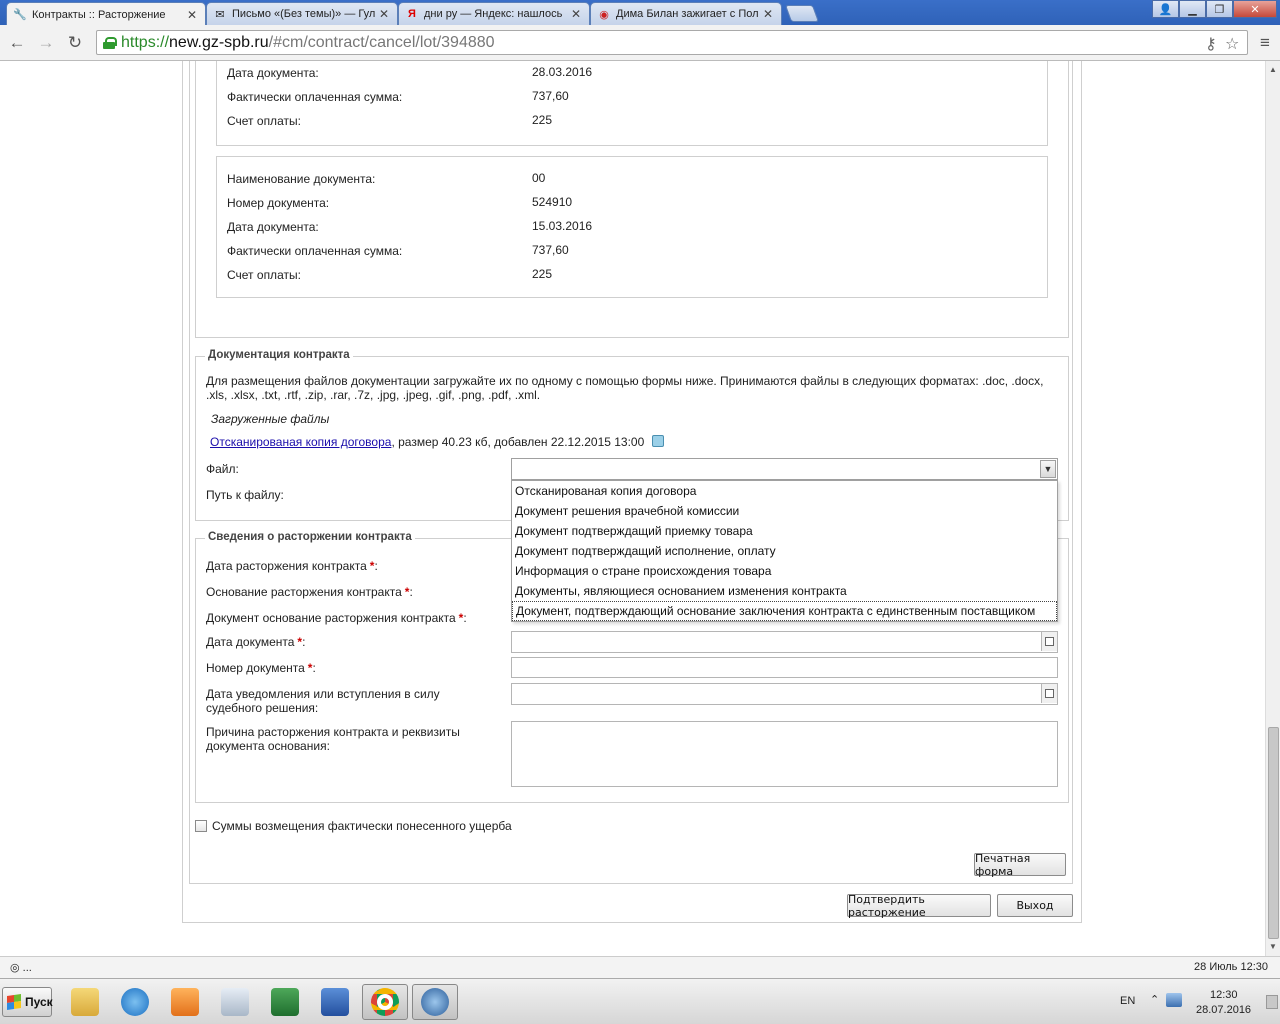 The image size is (1280, 1024). What do you see at coordinates (1035, 905) in the screenshot?
I see `exit-button: Выход` at bounding box center [1035, 905].